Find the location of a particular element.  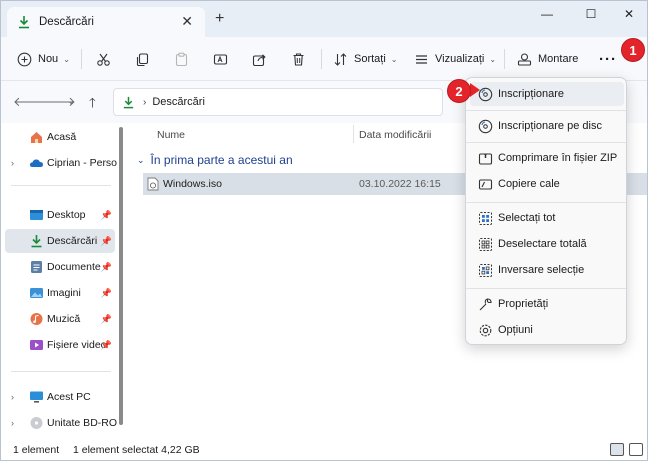

tiles-view-button is located at coordinates (636, 449).